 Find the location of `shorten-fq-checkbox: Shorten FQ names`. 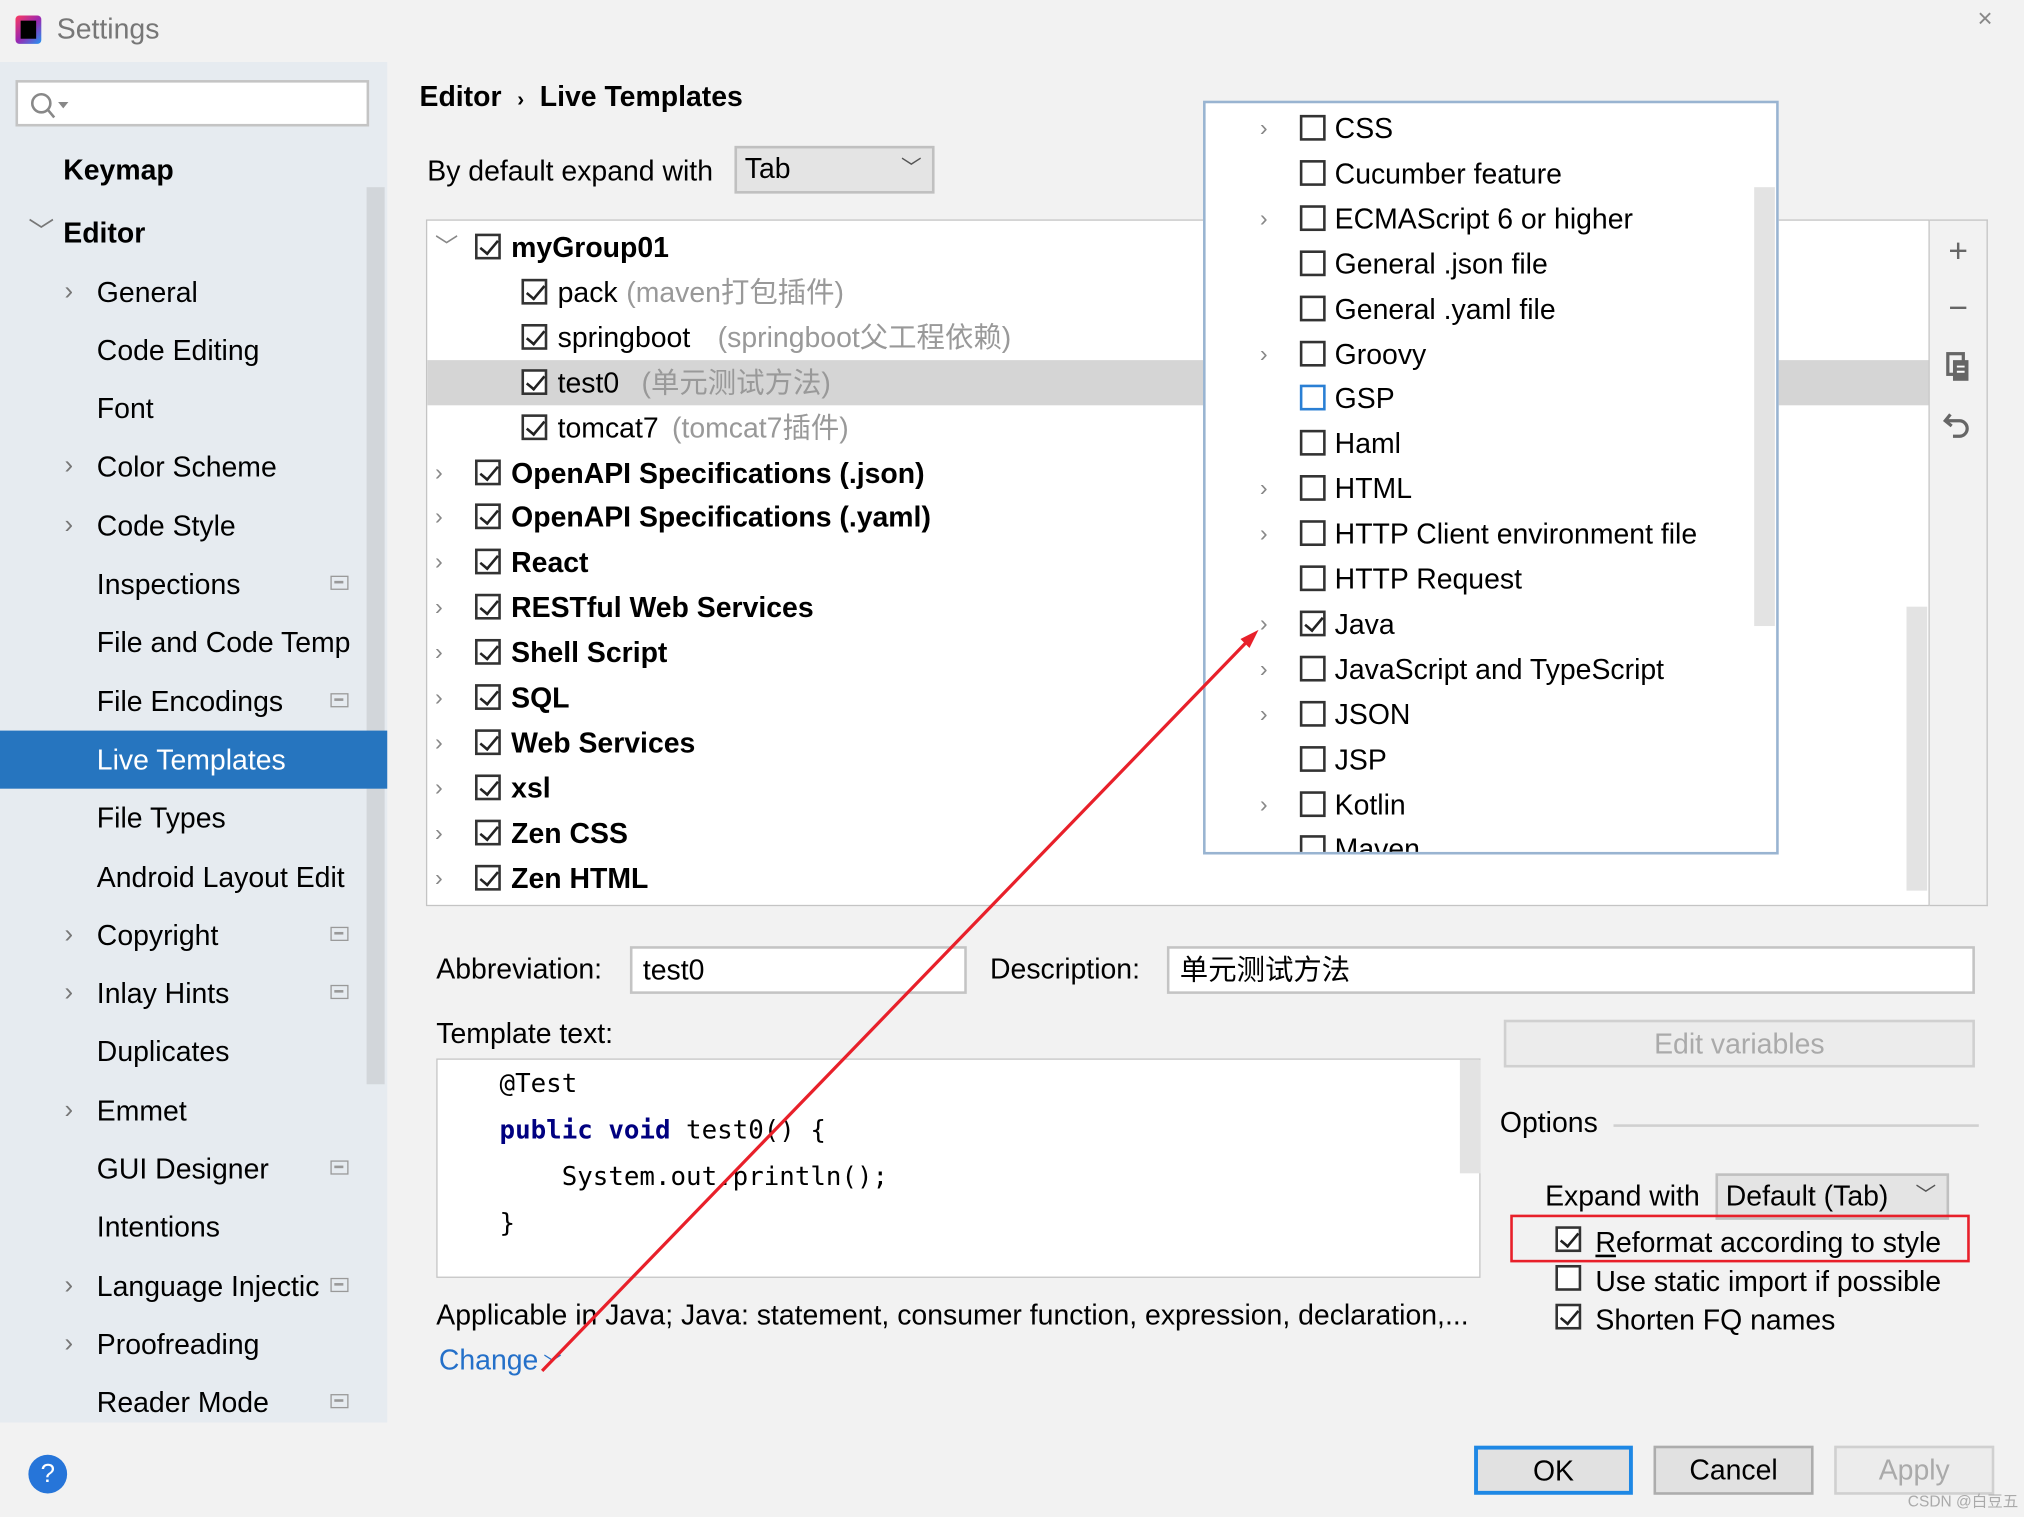

shorten-fq-checkbox: Shorten FQ names is located at coordinates (1768, 1317).